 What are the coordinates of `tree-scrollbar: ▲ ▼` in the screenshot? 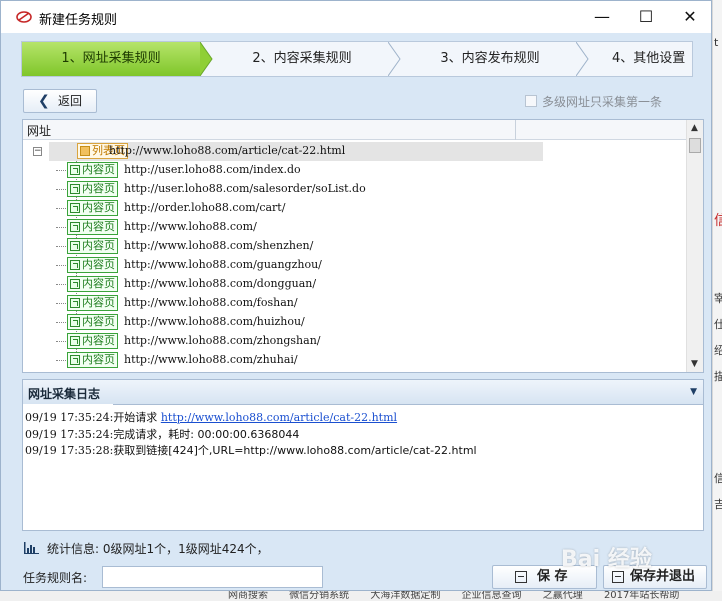 It's located at (694, 246).